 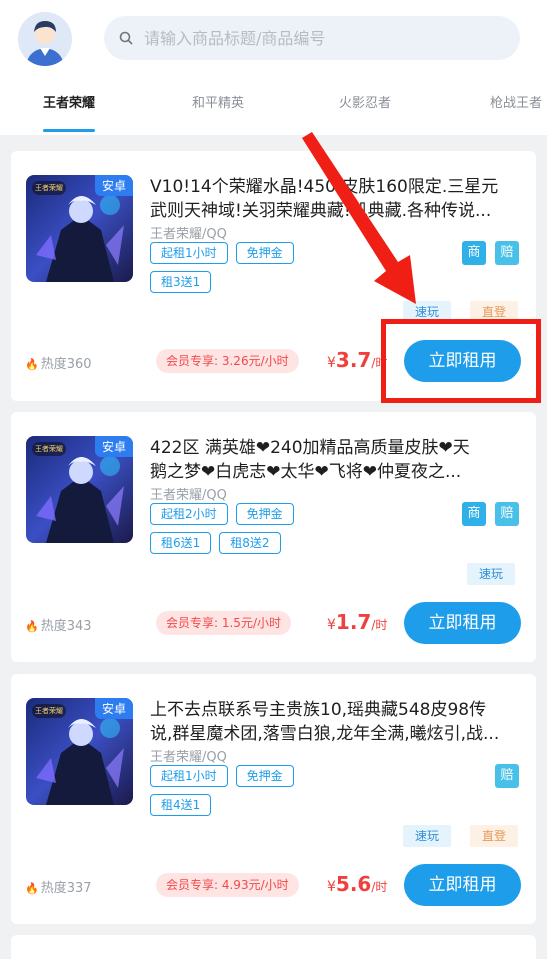 What do you see at coordinates (324, 38) in the screenshot?
I see `search-input` at bounding box center [324, 38].